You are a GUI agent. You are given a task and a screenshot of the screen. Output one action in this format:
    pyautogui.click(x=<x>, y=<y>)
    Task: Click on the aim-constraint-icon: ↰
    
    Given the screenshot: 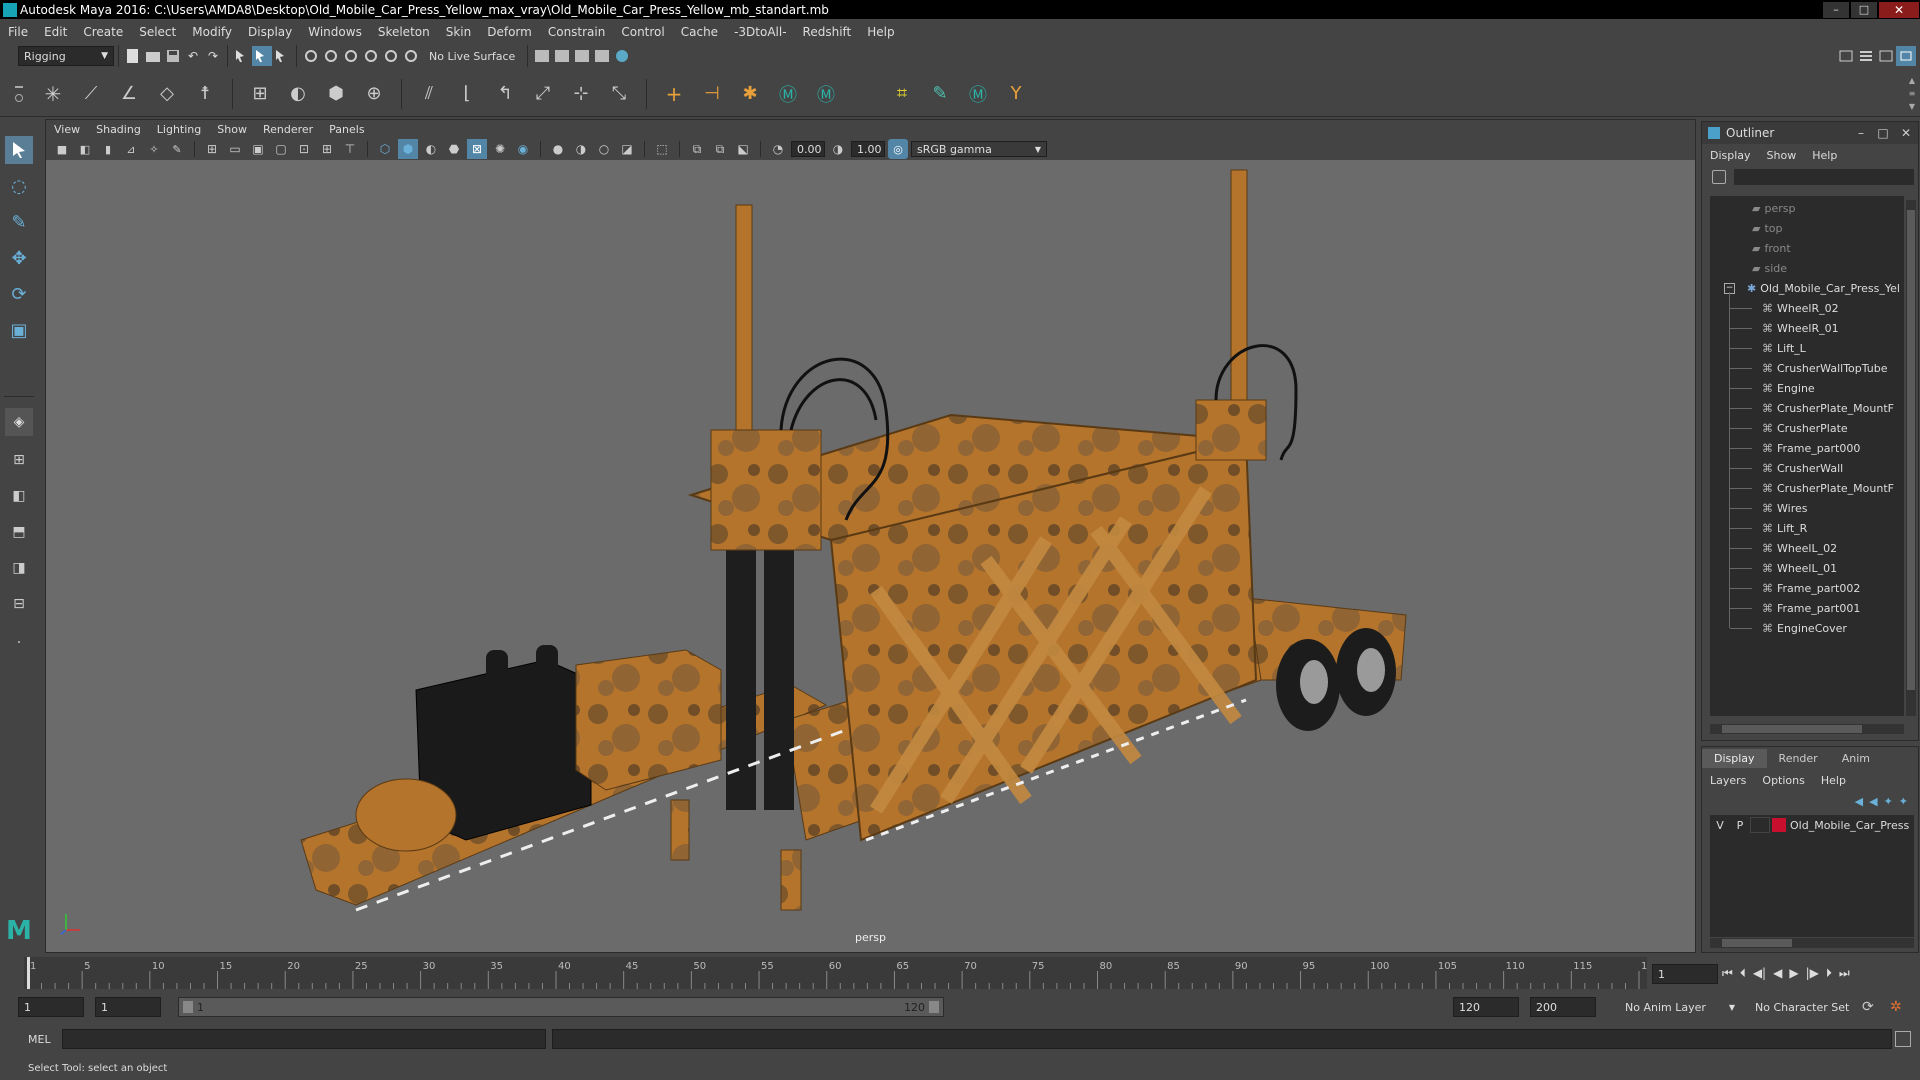 What is the action you would take?
    pyautogui.click(x=505, y=94)
    